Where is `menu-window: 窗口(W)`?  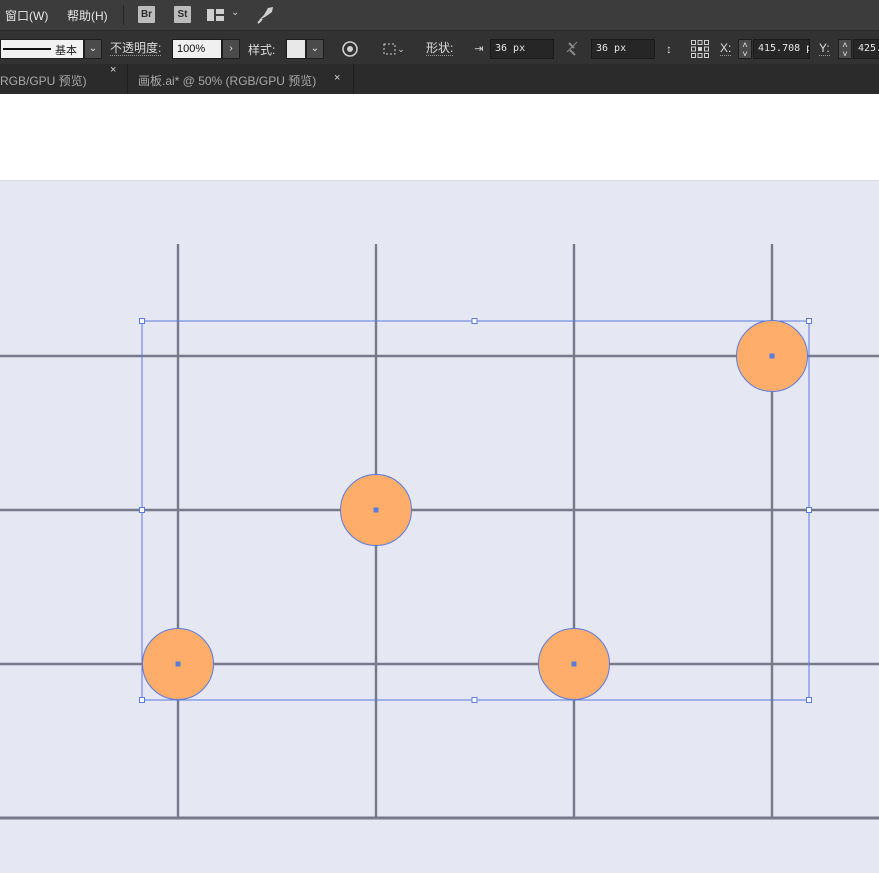 menu-window: 窗口(W) is located at coordinates (26, 15).